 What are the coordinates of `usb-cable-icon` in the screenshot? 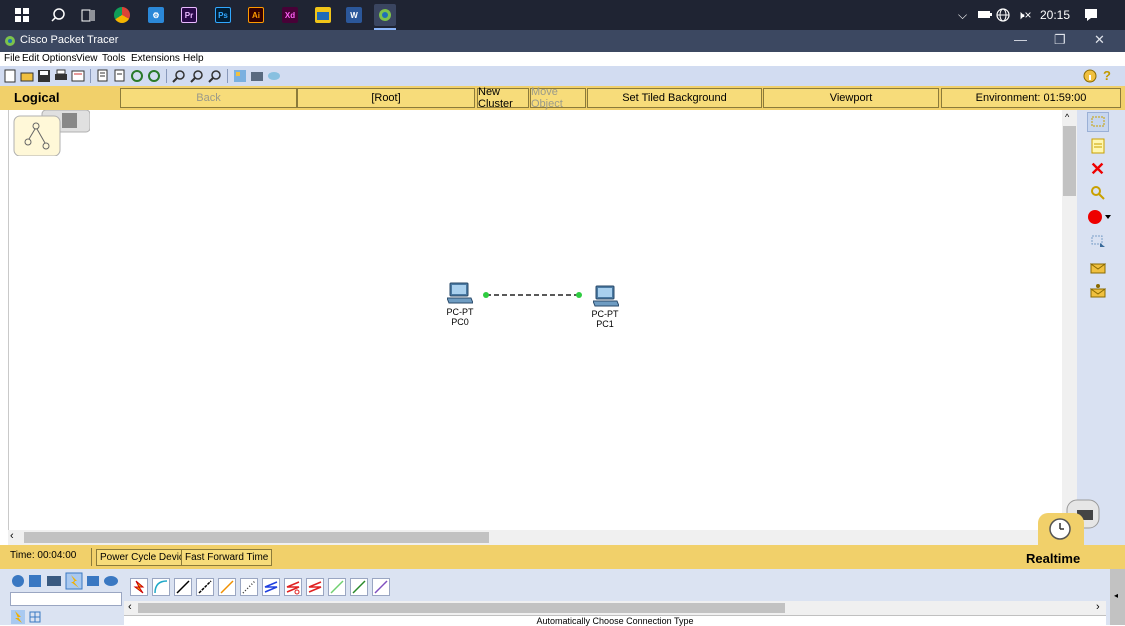 It's located at (381, 587).